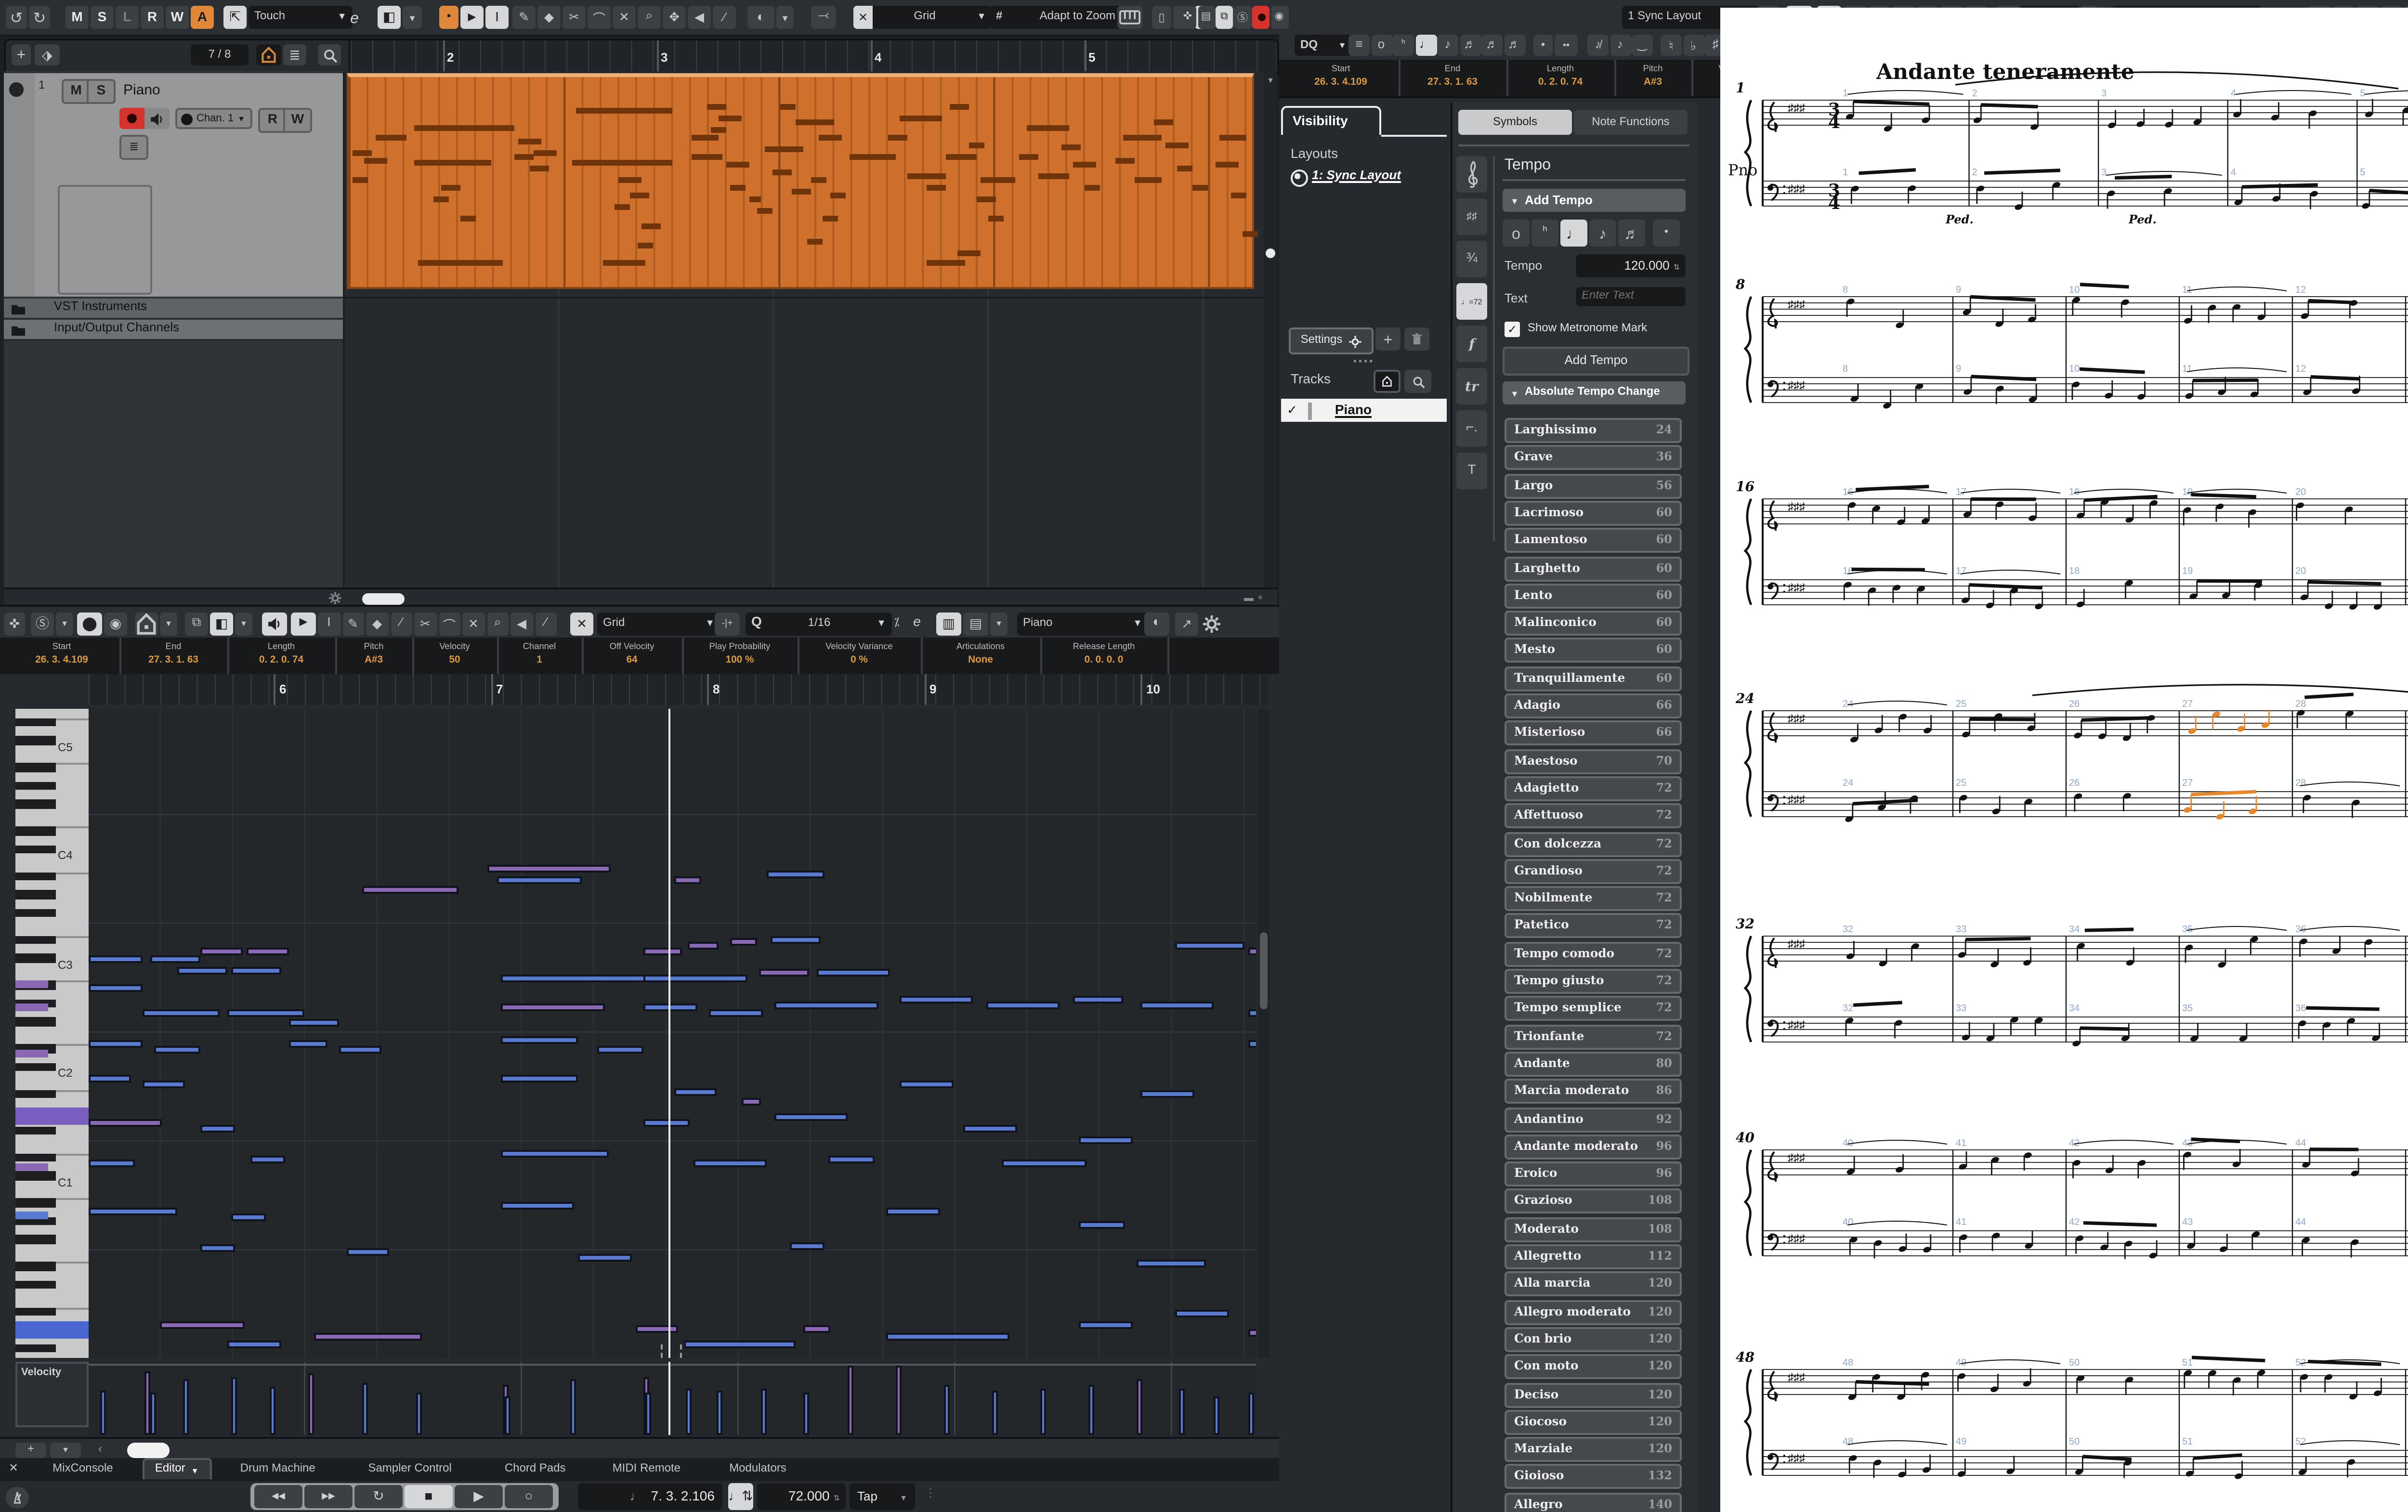 Image resolution: width=2408 pixels, height=1512 pixels. I want to click on tempo-mark-moderato: Moderato108, so click(1593, 1230).